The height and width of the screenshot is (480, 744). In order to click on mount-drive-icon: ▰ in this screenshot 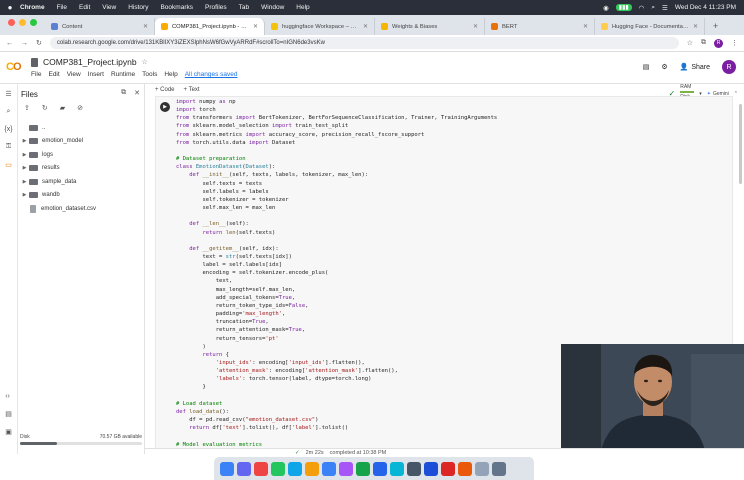, I will do `click(62, 108)`.